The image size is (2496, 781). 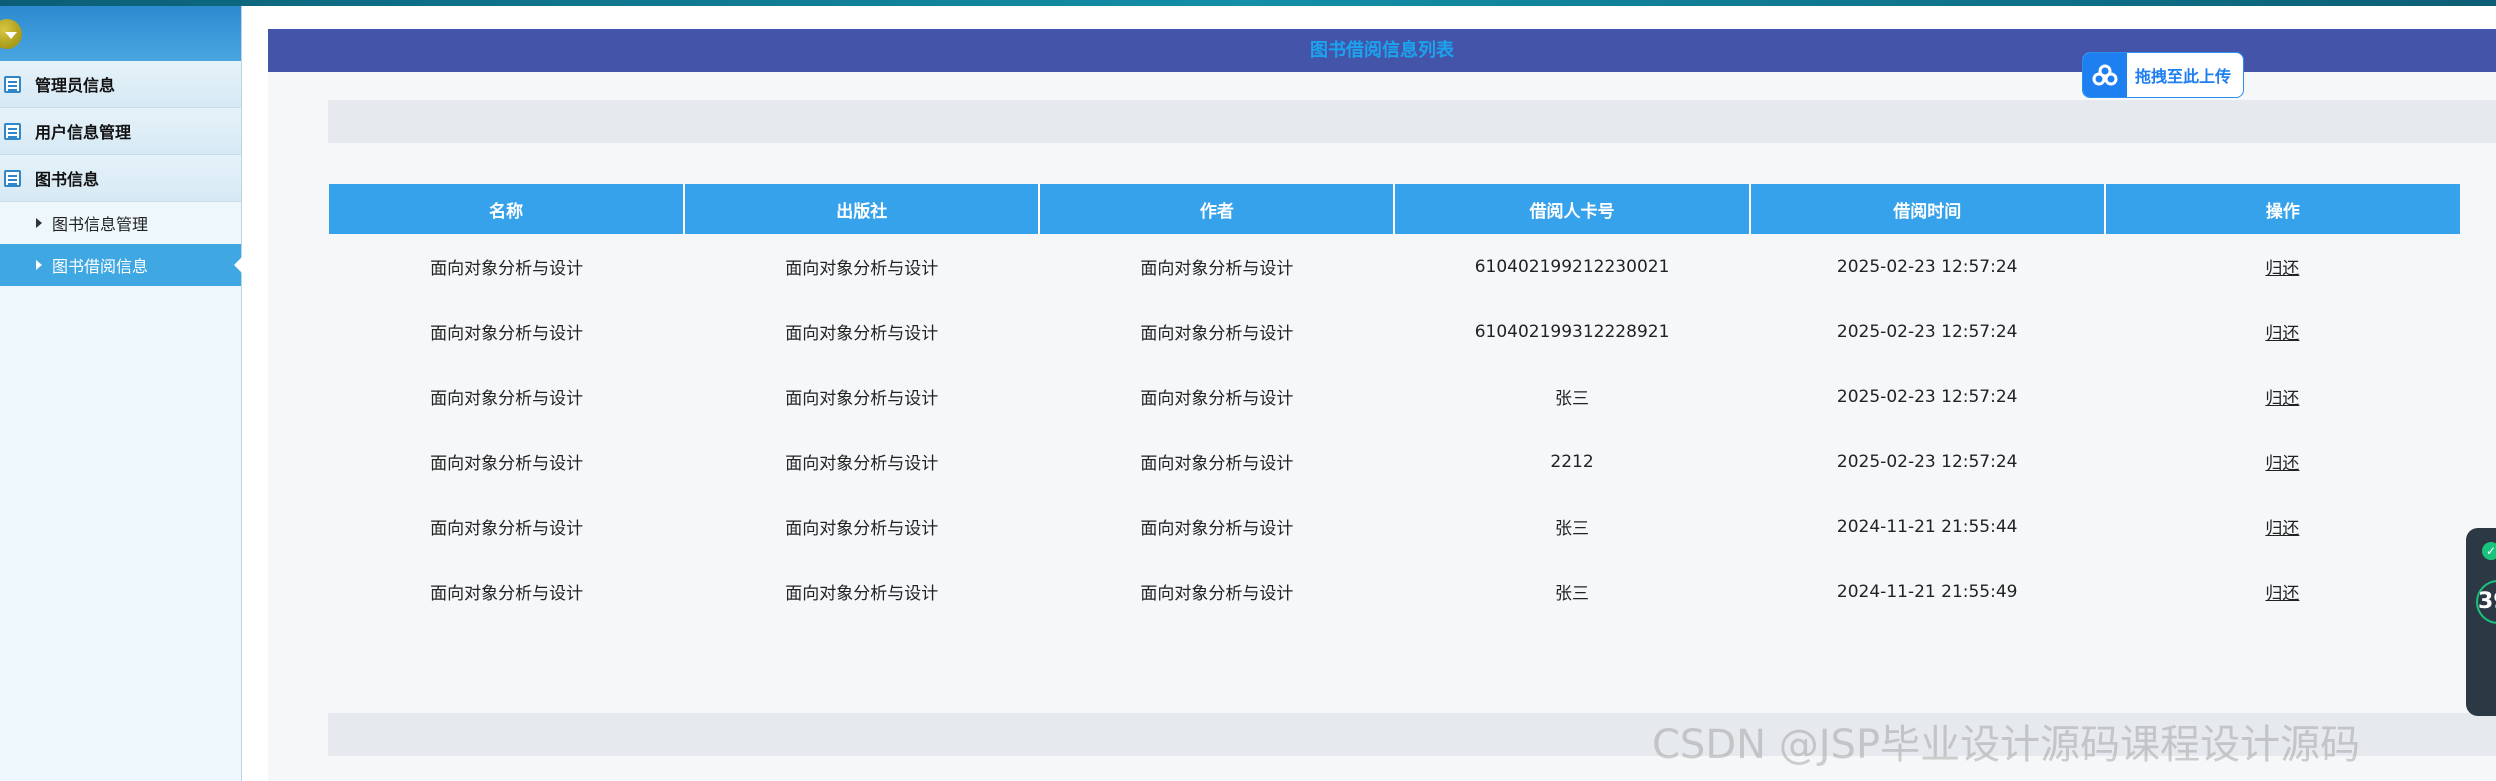 I want to click on cell-borrow-time: 2024-11-21 21:55:44, so click(x=1927, y=526).